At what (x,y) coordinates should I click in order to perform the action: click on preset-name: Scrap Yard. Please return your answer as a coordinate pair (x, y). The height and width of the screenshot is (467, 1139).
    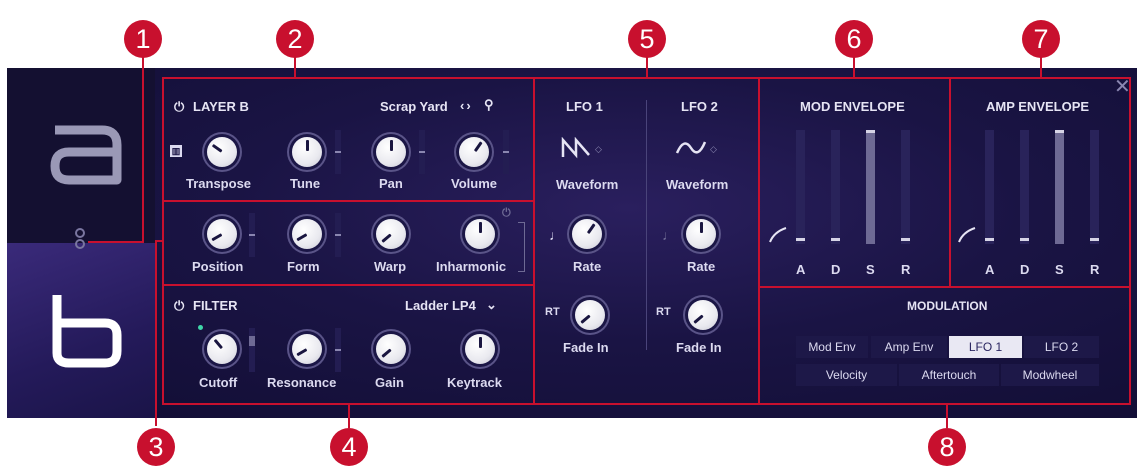
    Looking at the image, I should click on (414, 106).